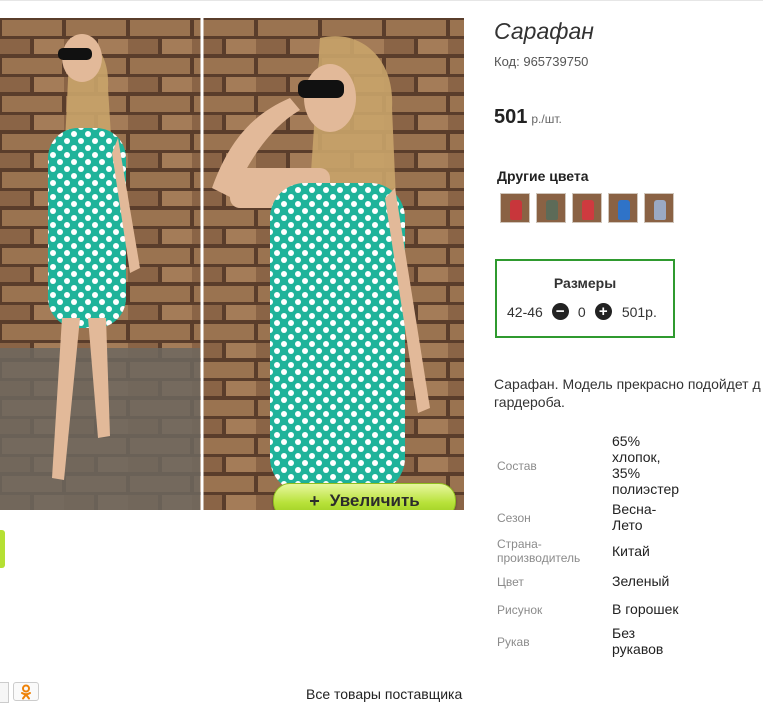  What do you see at coordinates (626, 441) in the screenshot?
I see `spec-value-line: 65%` at bounding box center [626, 441].